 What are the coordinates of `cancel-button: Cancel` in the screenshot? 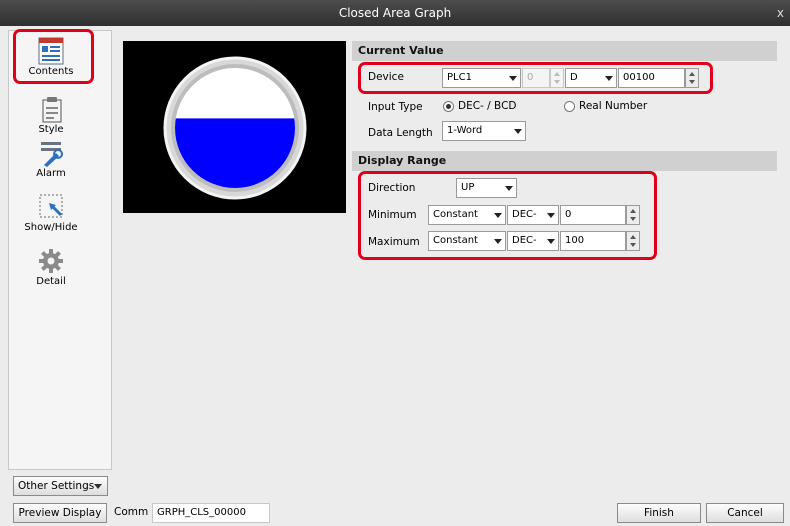 It's located at (745, 513).